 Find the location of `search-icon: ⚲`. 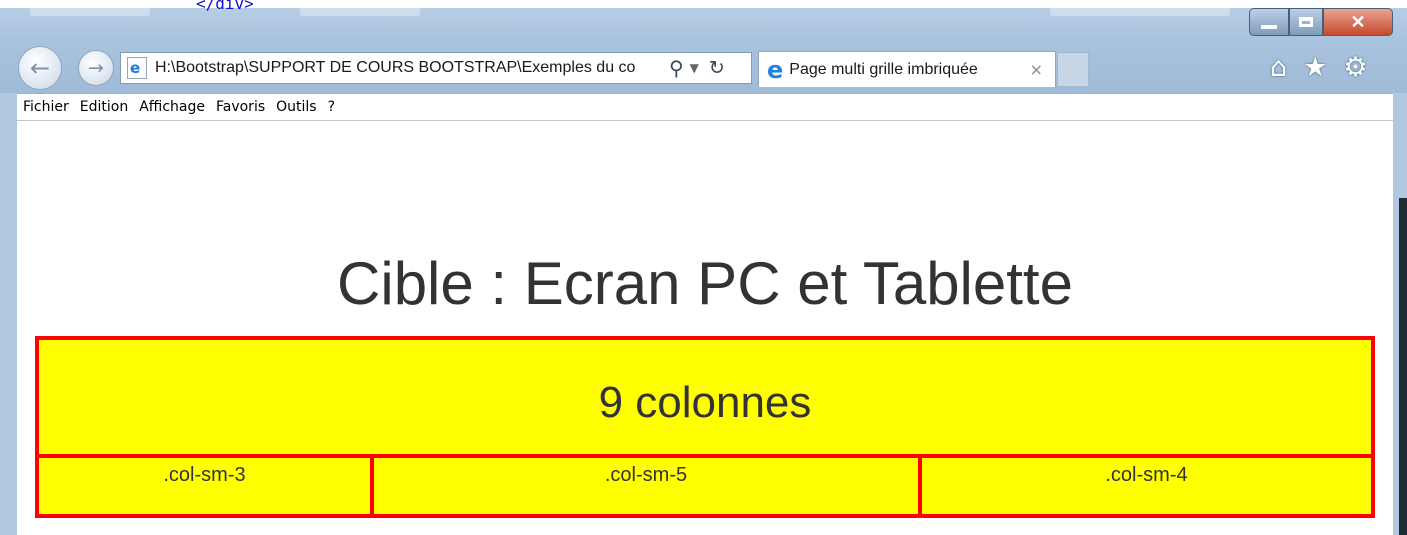

search-icon: ⚲ is located at coordinates (676, 68).